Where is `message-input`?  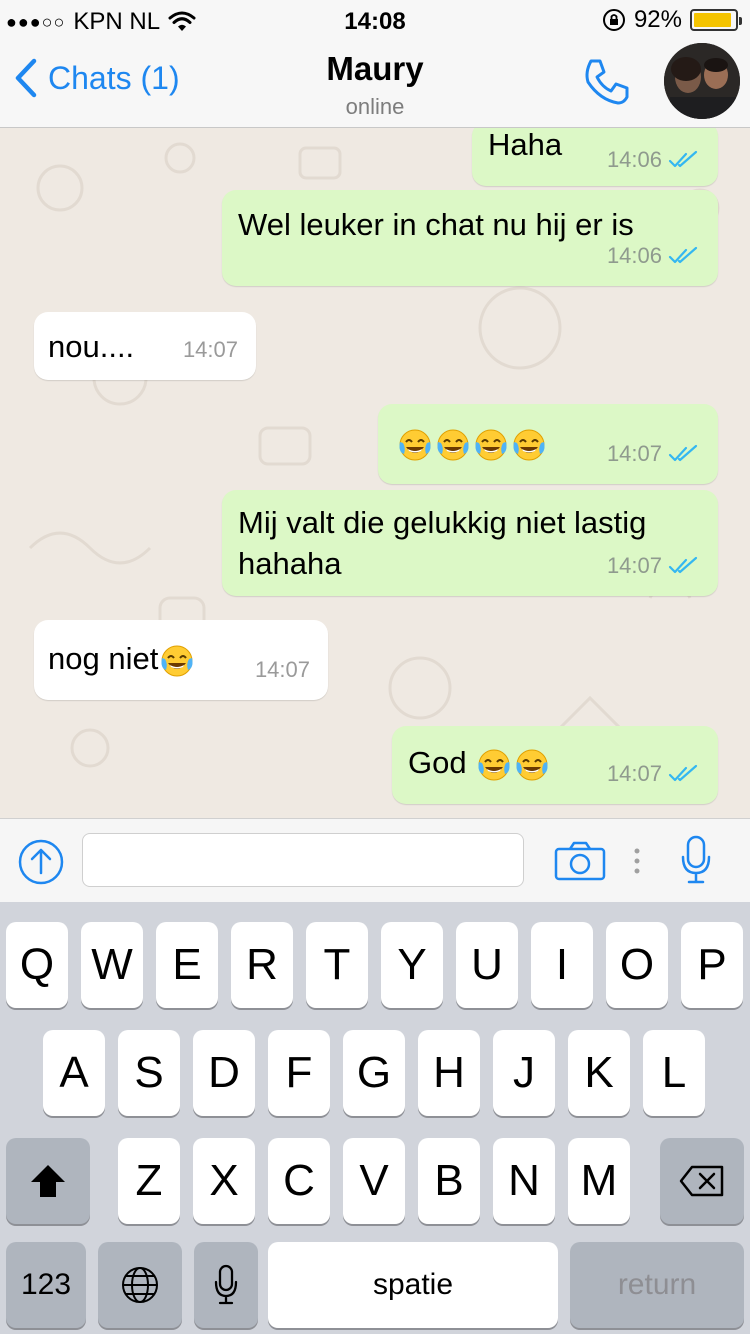
message-input is located at coordinates (303, 860).